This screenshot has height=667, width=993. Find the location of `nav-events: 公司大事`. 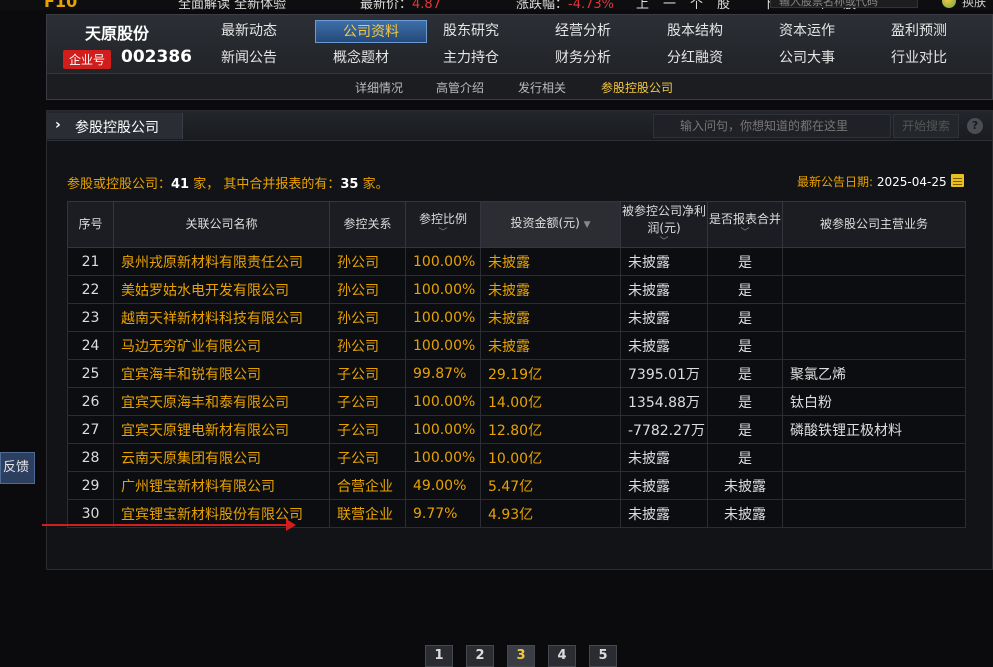

nav-events: 公司大事 is located at coordinates (807, 58).